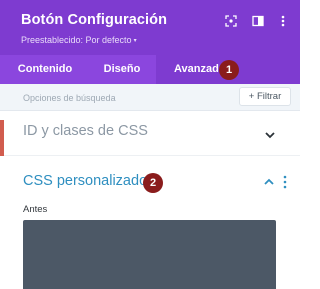 The image size is (320, 289). Describe the element at coordinates (150, 97) in the screenshot. I see `search-bar: Opciones de búsqueda + Filtrar` at that location.